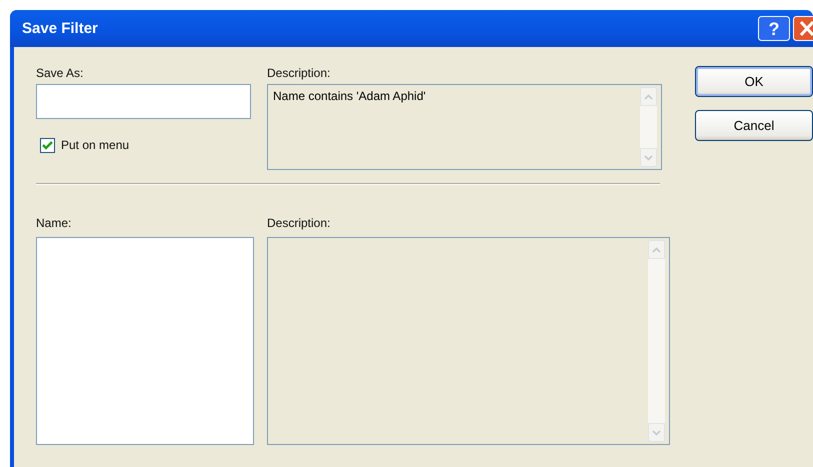 Image resolution: width=813 pixels, height=467 pixels. What do you see at coordinates (774, 28) in the screenshot?
I see `help-button: ?` at bounding box center [774, 28].